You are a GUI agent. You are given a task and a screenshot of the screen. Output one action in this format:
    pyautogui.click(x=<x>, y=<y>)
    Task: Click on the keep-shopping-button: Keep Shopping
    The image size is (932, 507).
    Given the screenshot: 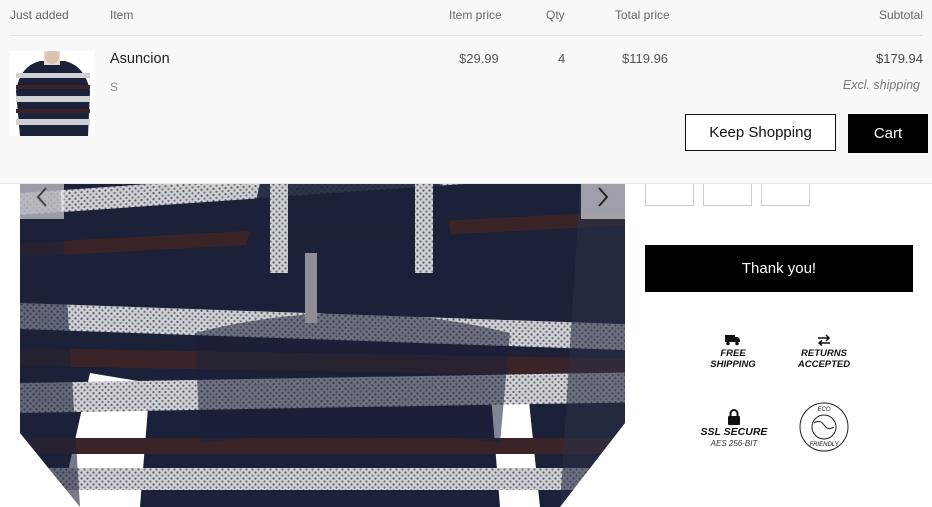 What is the action you would take?
    pyautogui.click(x=760, y=132)
    